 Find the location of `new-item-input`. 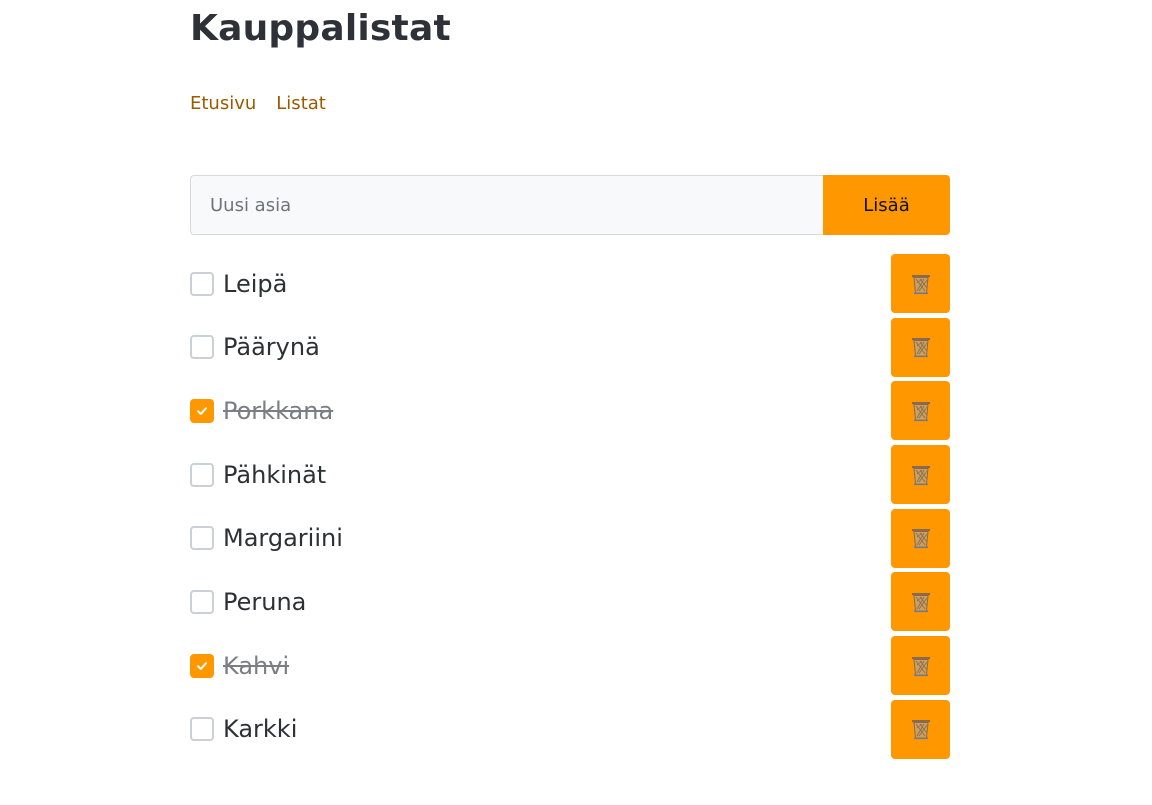

new-item-input is located at coordinates (506, 205).